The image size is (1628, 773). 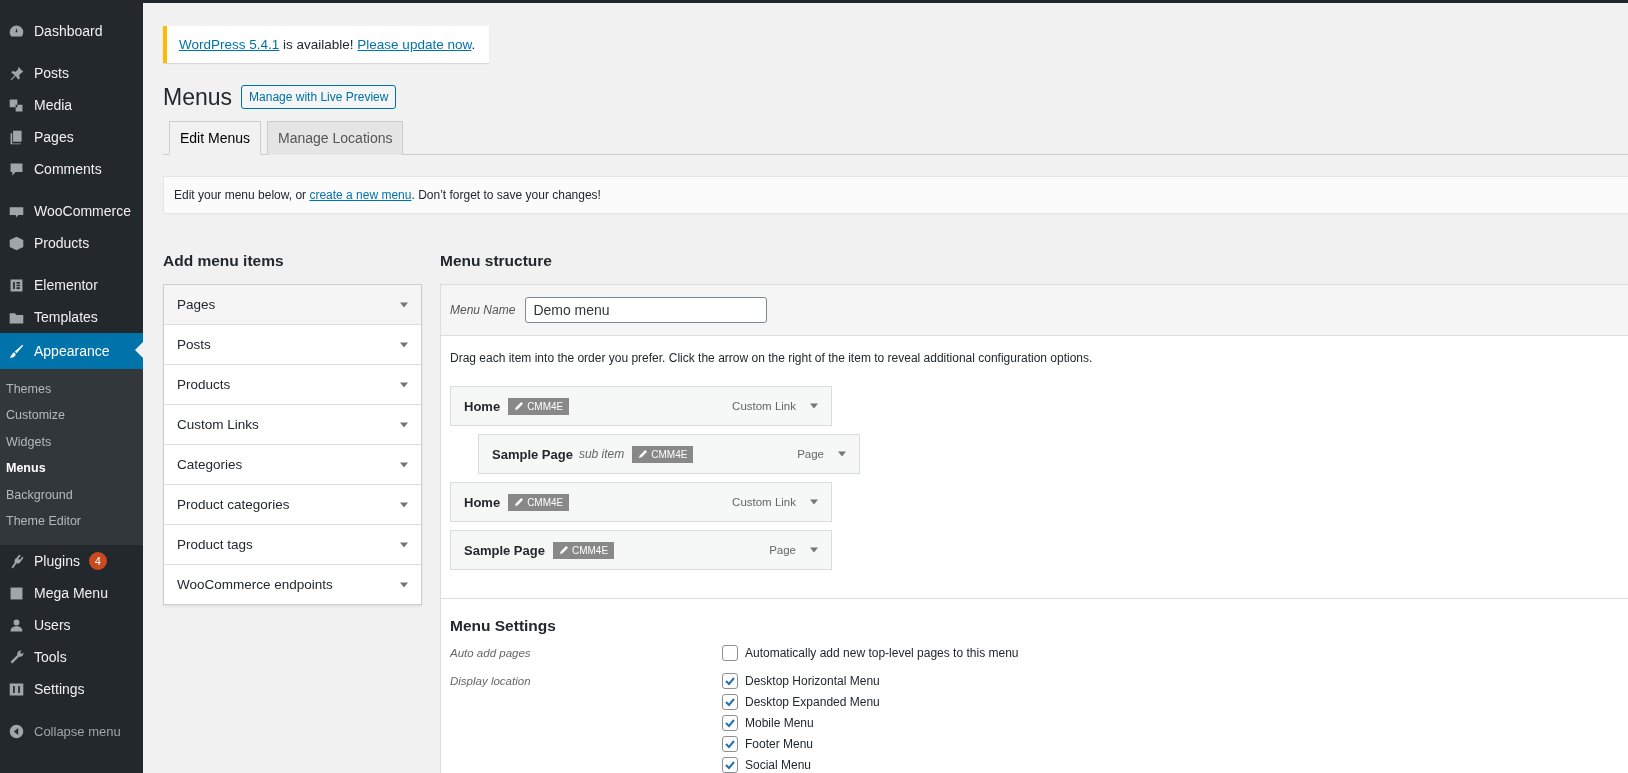 I want to click on box-icon, so click(x=16, y=243).